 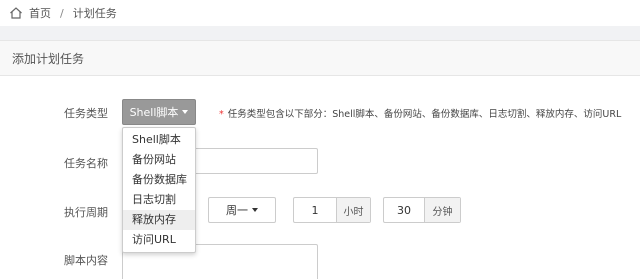 I want to click on script-label: 脚本内容, so click(x=86, y=260).